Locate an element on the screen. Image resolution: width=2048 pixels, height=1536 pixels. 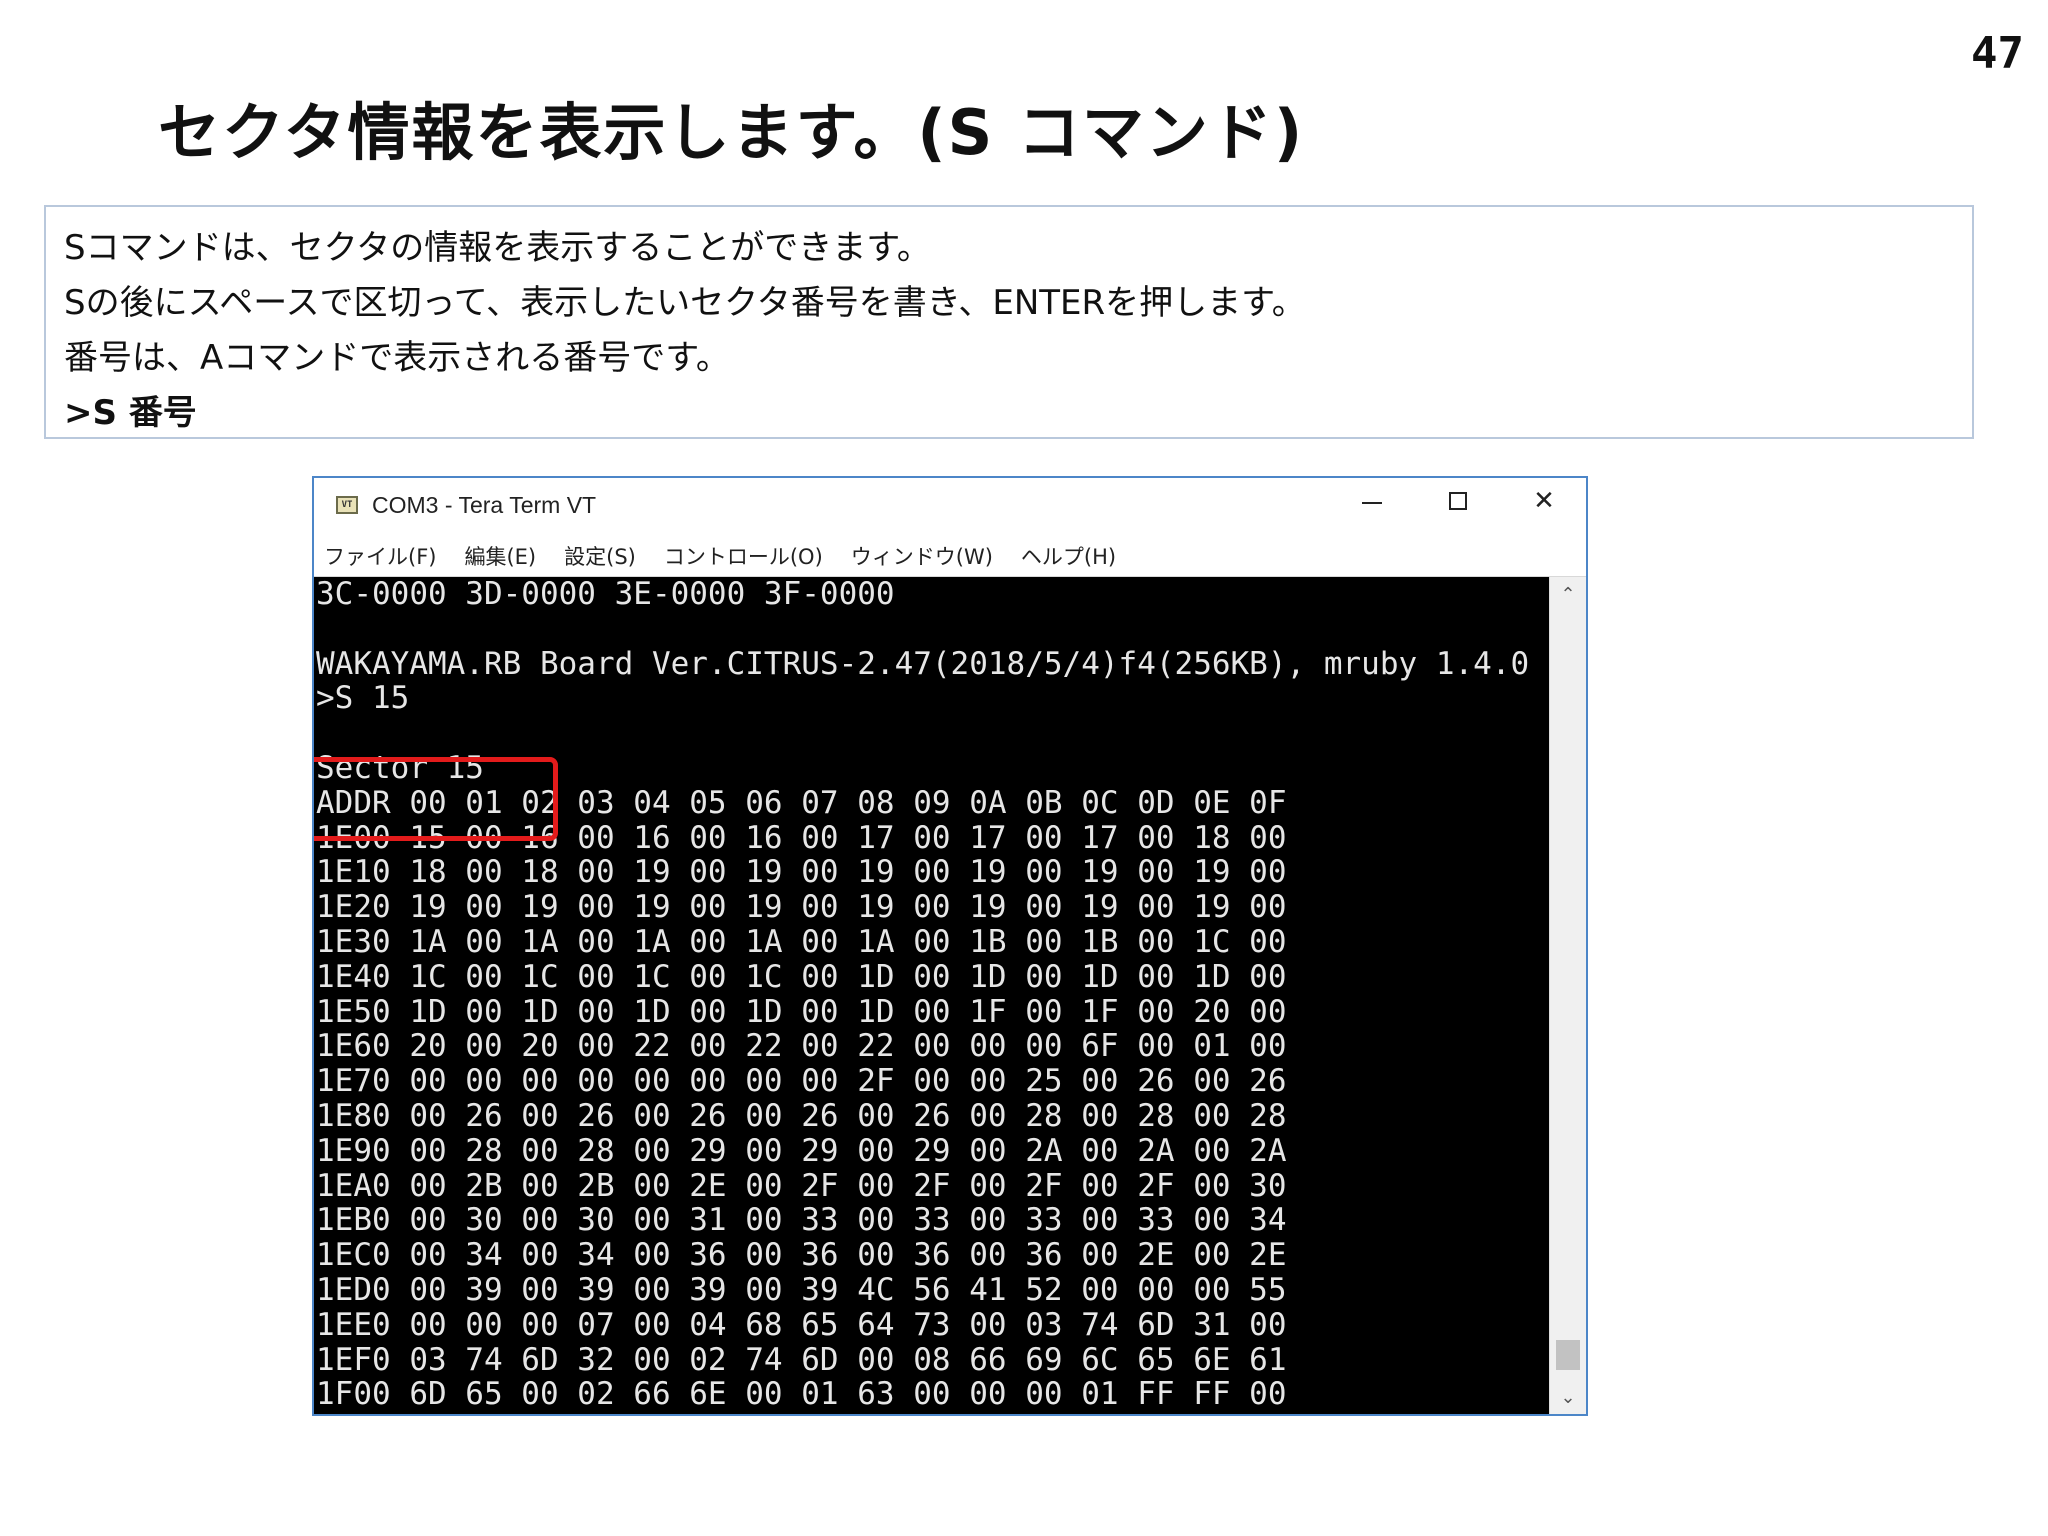
window-title: COM3 - Tera Term VT is located at coordinates (484, 505).